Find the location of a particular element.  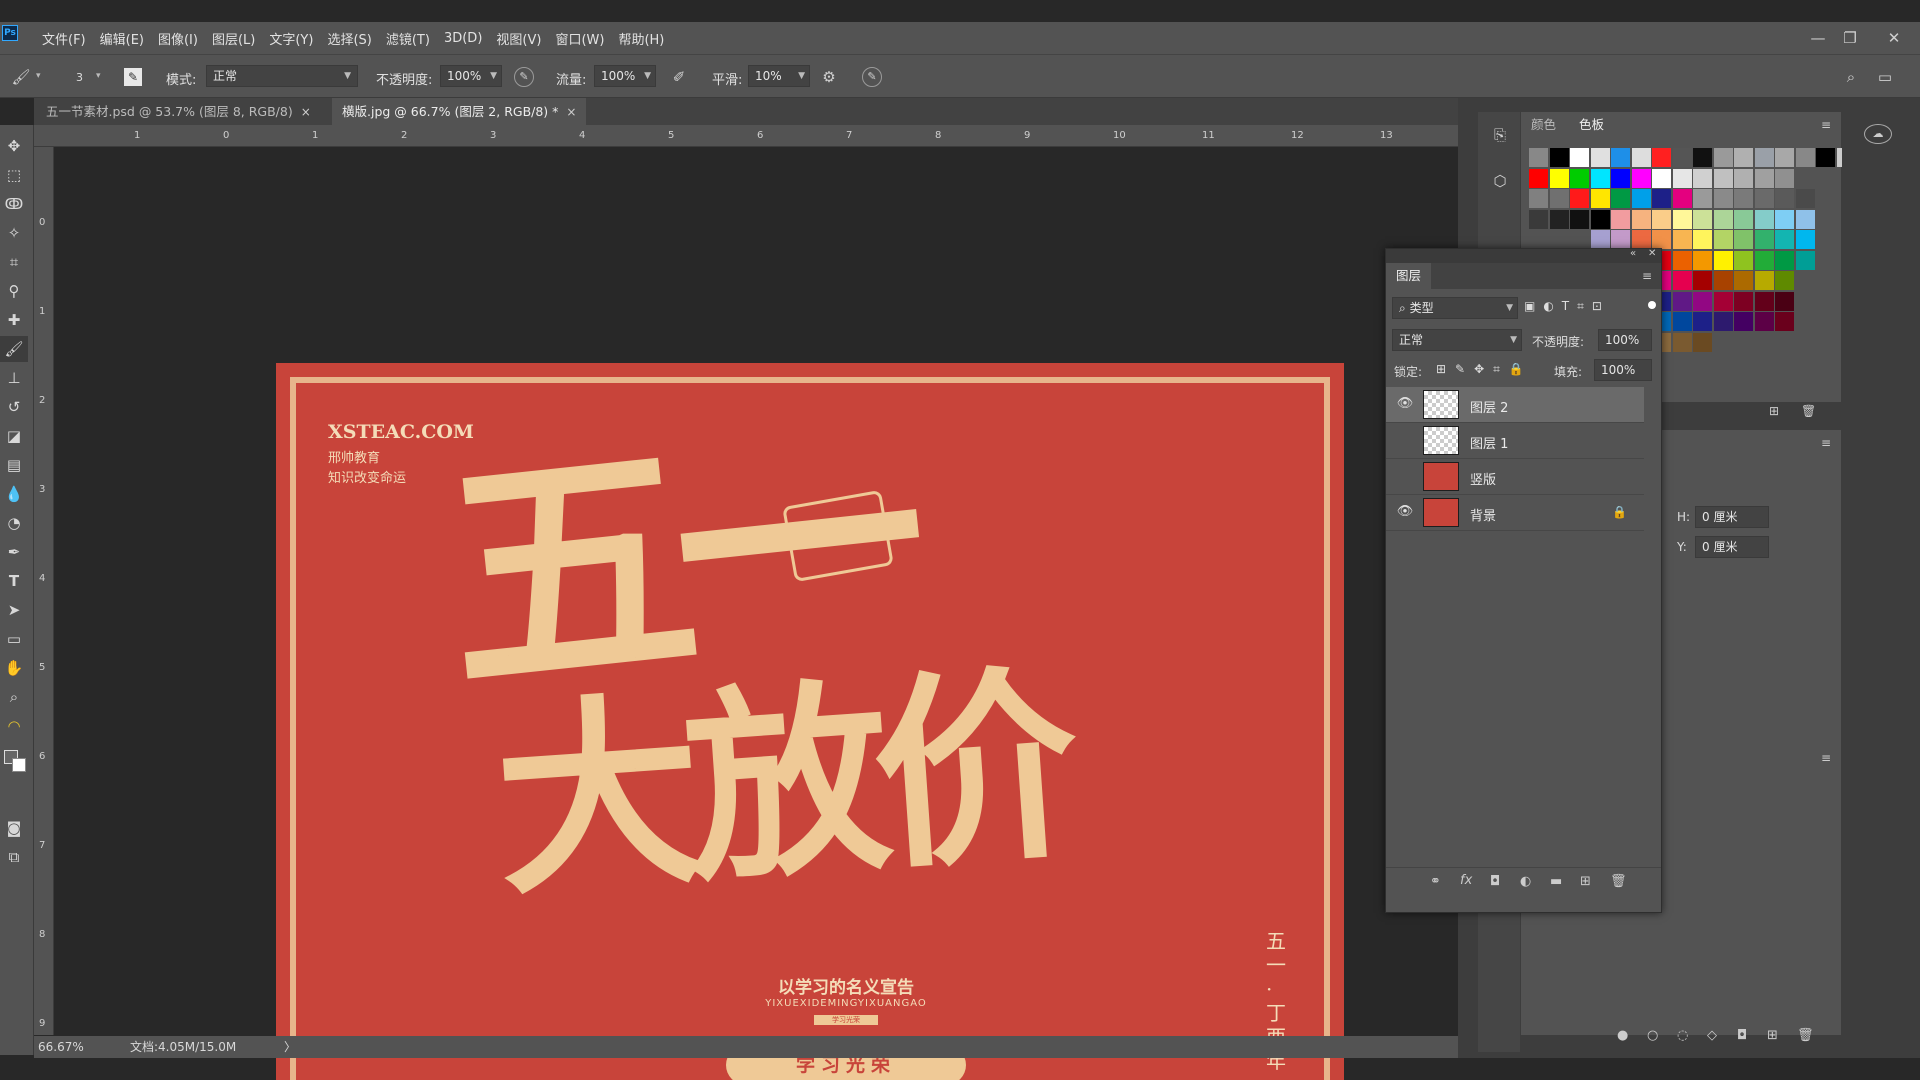

quick-select-tool-icon: ✧ is located at coordinates (14, 233).